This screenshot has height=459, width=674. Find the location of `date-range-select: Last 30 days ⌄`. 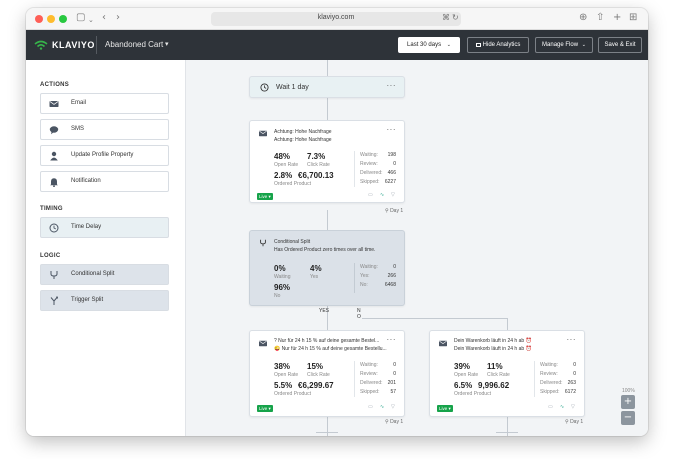

date-range-select: Last 30 days ⌄ is located at coordinates (429, 45).